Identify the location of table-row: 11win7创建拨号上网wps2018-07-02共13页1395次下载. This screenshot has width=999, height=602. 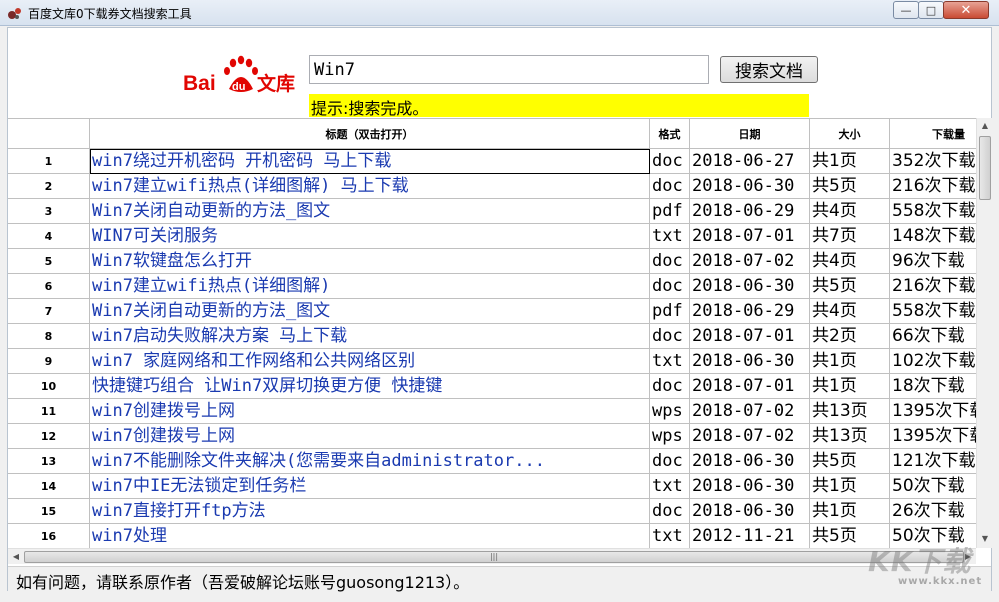
(492, 411).